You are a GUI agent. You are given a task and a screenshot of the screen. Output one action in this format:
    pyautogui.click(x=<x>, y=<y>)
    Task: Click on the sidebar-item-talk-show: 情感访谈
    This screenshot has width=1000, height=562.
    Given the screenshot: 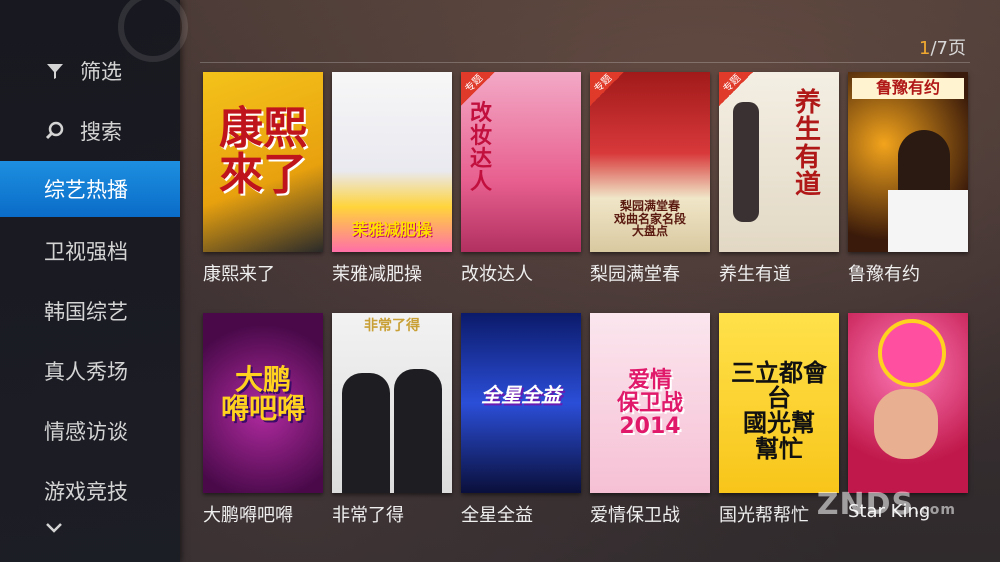 What is the action you would take?
    pyautogui.click(x=90, y=431)
    